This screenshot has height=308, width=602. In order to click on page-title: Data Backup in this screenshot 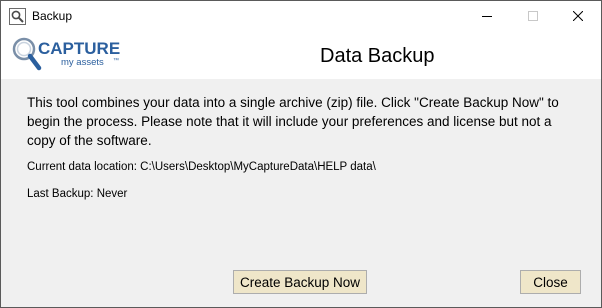, I will do `click(377, 56)`.